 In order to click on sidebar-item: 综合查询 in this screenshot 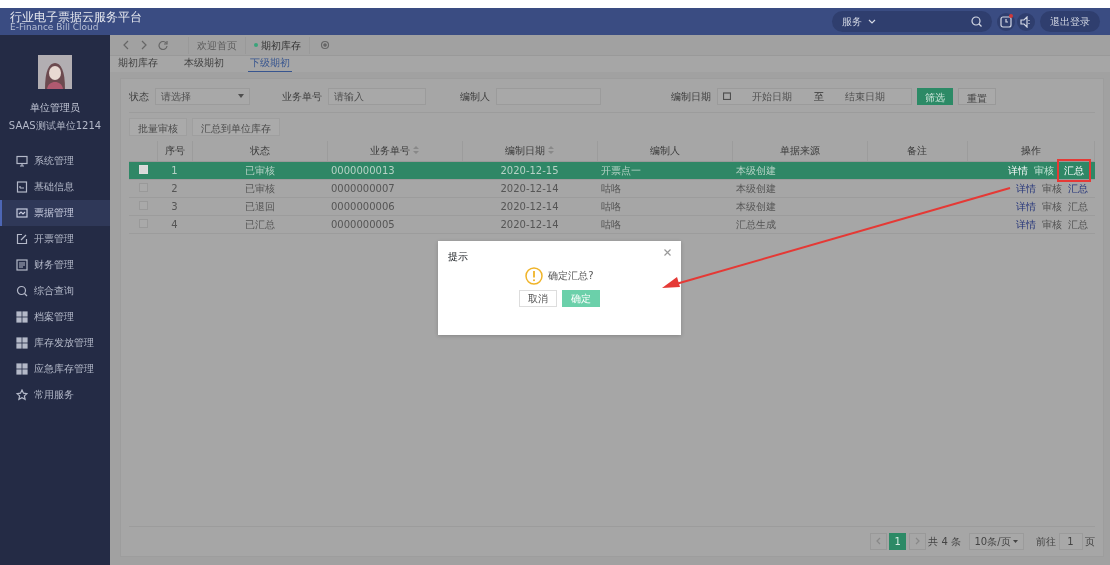, I will do `click(55, 290)`.